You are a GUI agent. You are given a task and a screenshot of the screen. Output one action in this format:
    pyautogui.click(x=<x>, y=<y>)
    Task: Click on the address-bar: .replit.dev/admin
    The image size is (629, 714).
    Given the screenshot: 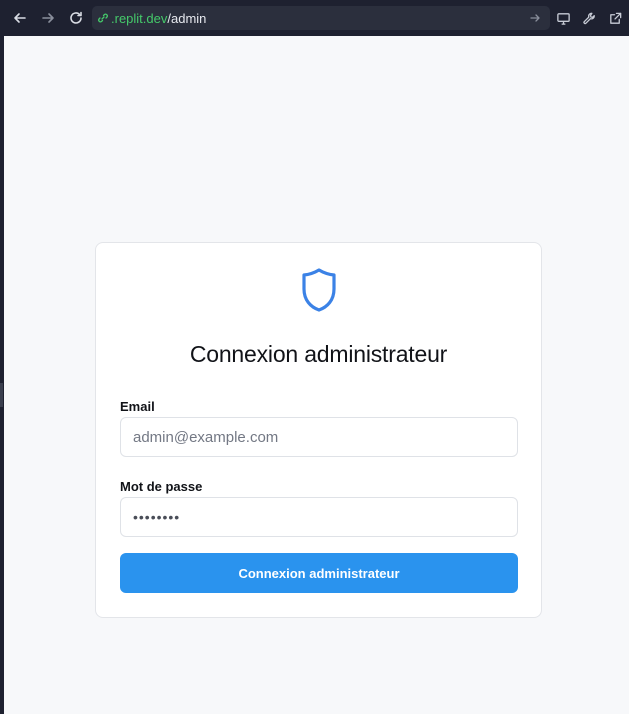 What is the action you would take?
    pyautogui.click(x=321, y=18)
    